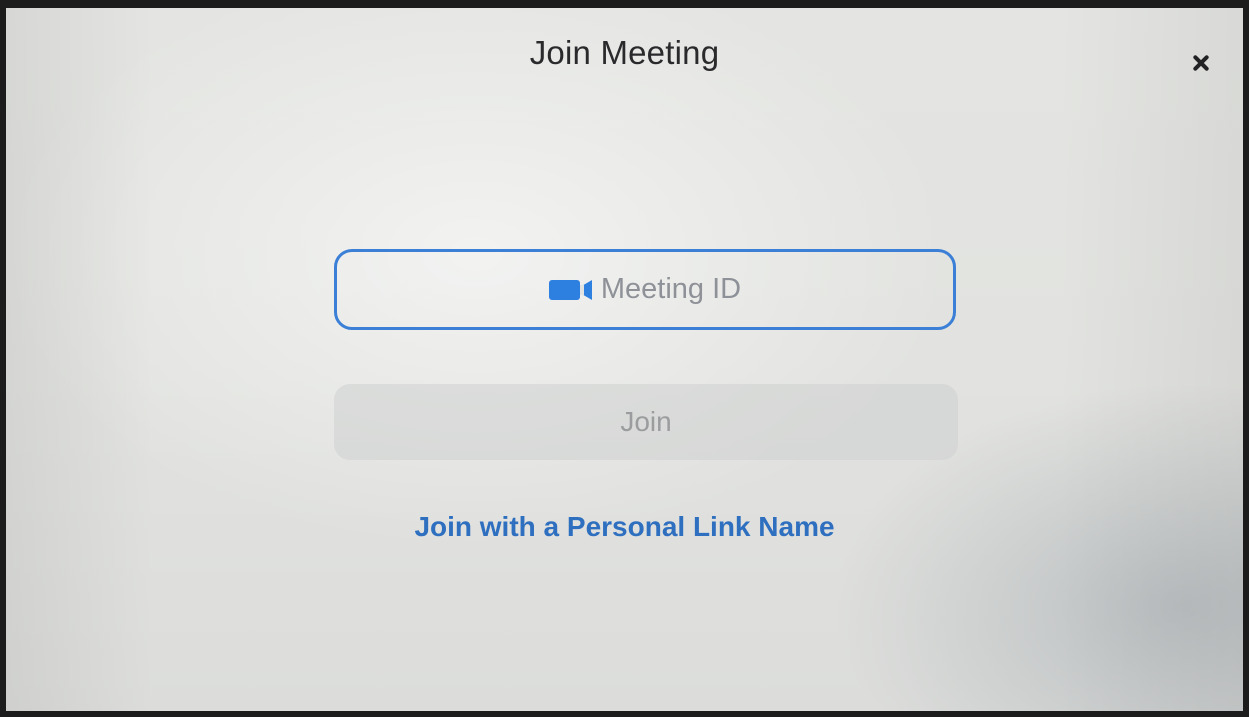 Image resolution: width=1249 pixels, height=717 pixels. What do you see at coordinates (646, 422) in the screenshot?
I see `join-button: Join` at bounding box center [646, 422].